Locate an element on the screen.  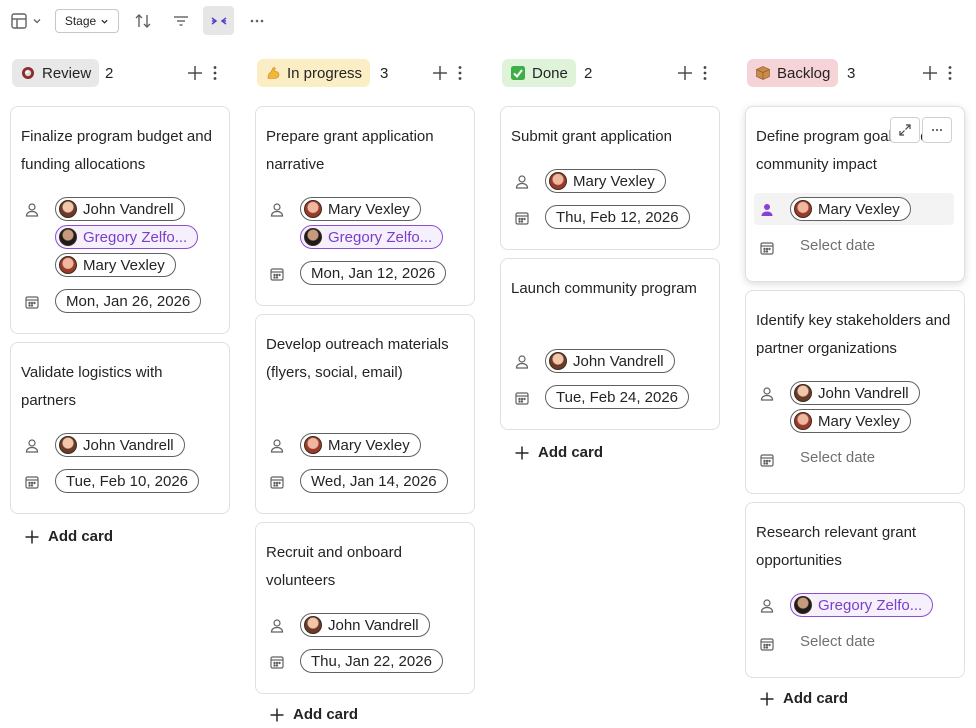
sort-button is located at coordinates (143, 21).